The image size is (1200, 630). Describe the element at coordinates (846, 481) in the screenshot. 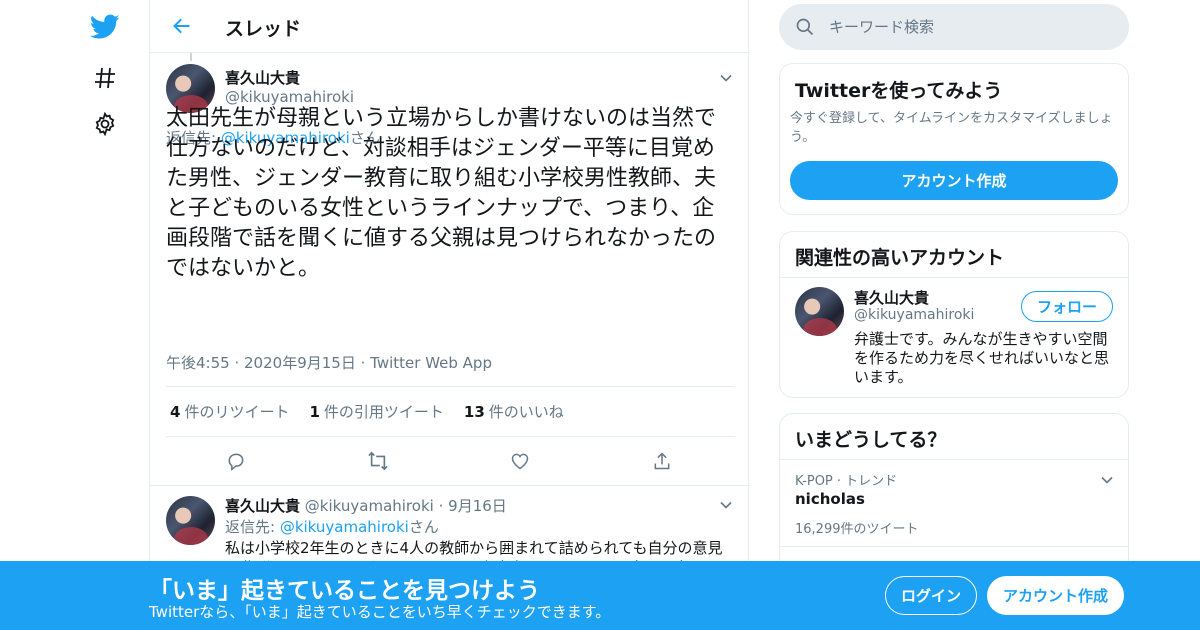

I see `trend-context: K-POP · トレンド` at that location.